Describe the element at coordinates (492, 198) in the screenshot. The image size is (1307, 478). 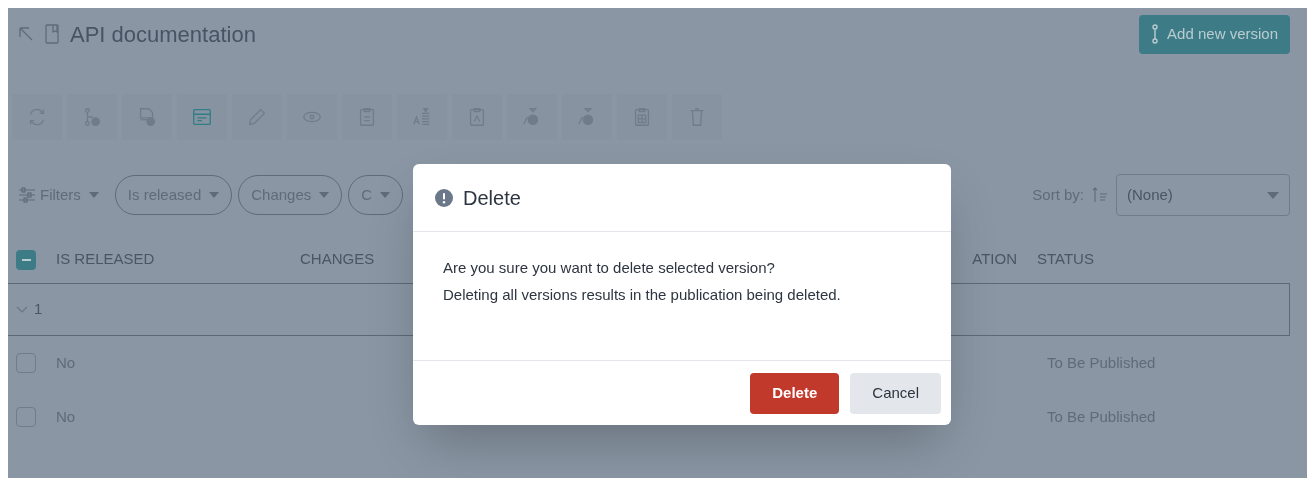
I see `dialog-title: Delete` at that location.